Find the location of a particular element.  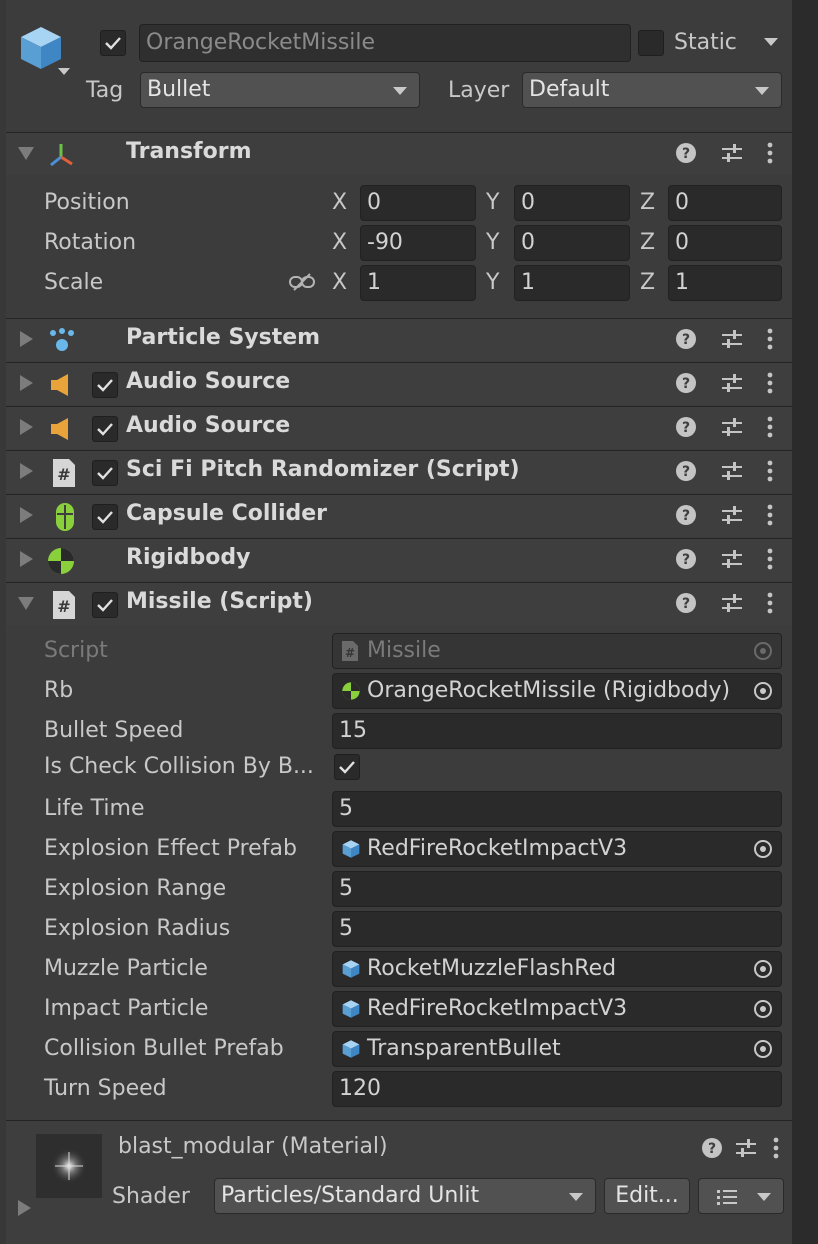

rotation-x-axis: X is located at coordinates (339, 242).